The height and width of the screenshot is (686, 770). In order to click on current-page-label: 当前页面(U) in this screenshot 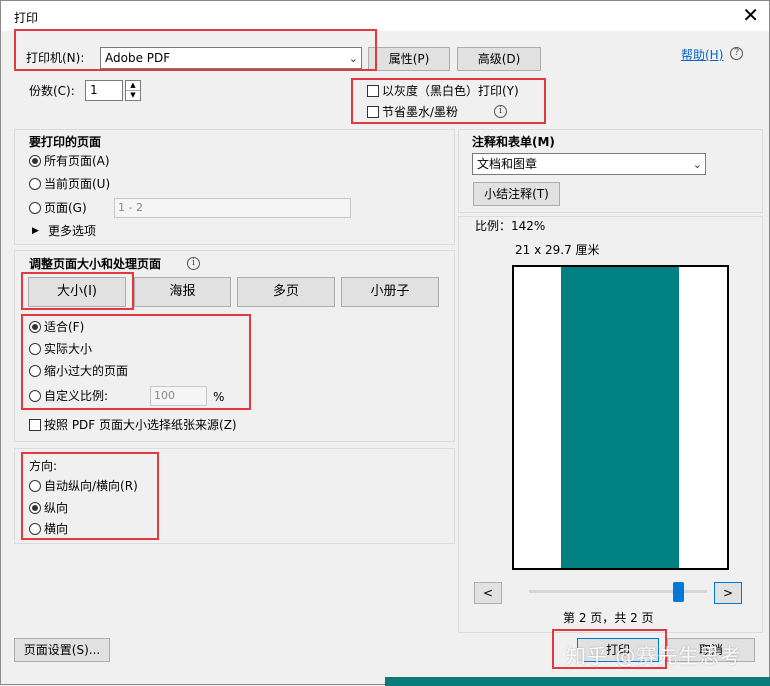, I will do `click(77, 184)`.